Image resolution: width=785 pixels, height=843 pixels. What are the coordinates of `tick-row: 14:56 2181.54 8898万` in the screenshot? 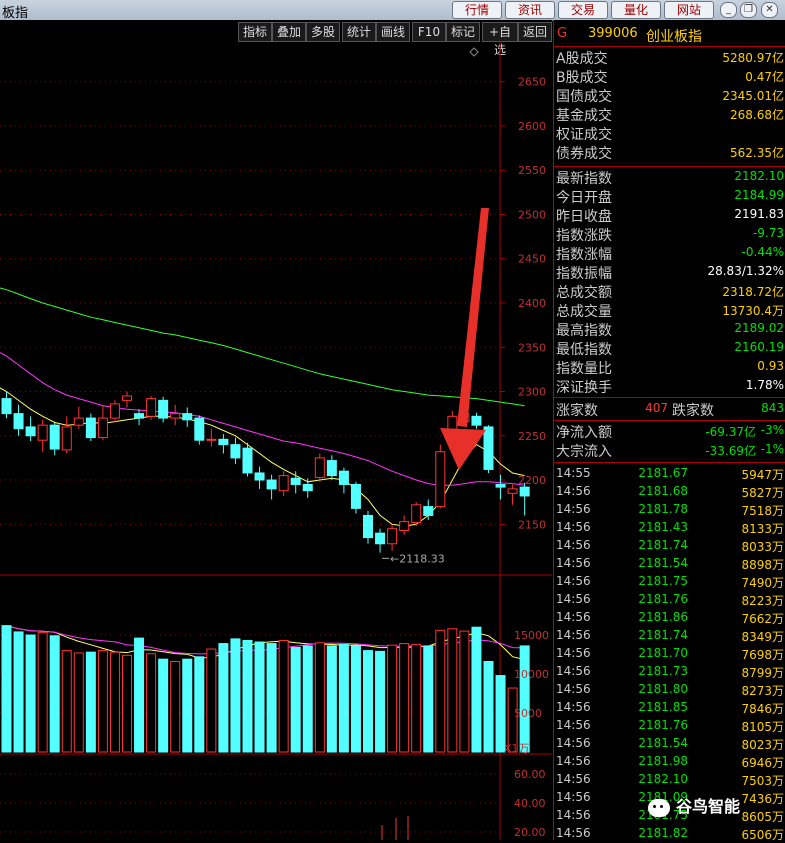 It's located at (669, 563).